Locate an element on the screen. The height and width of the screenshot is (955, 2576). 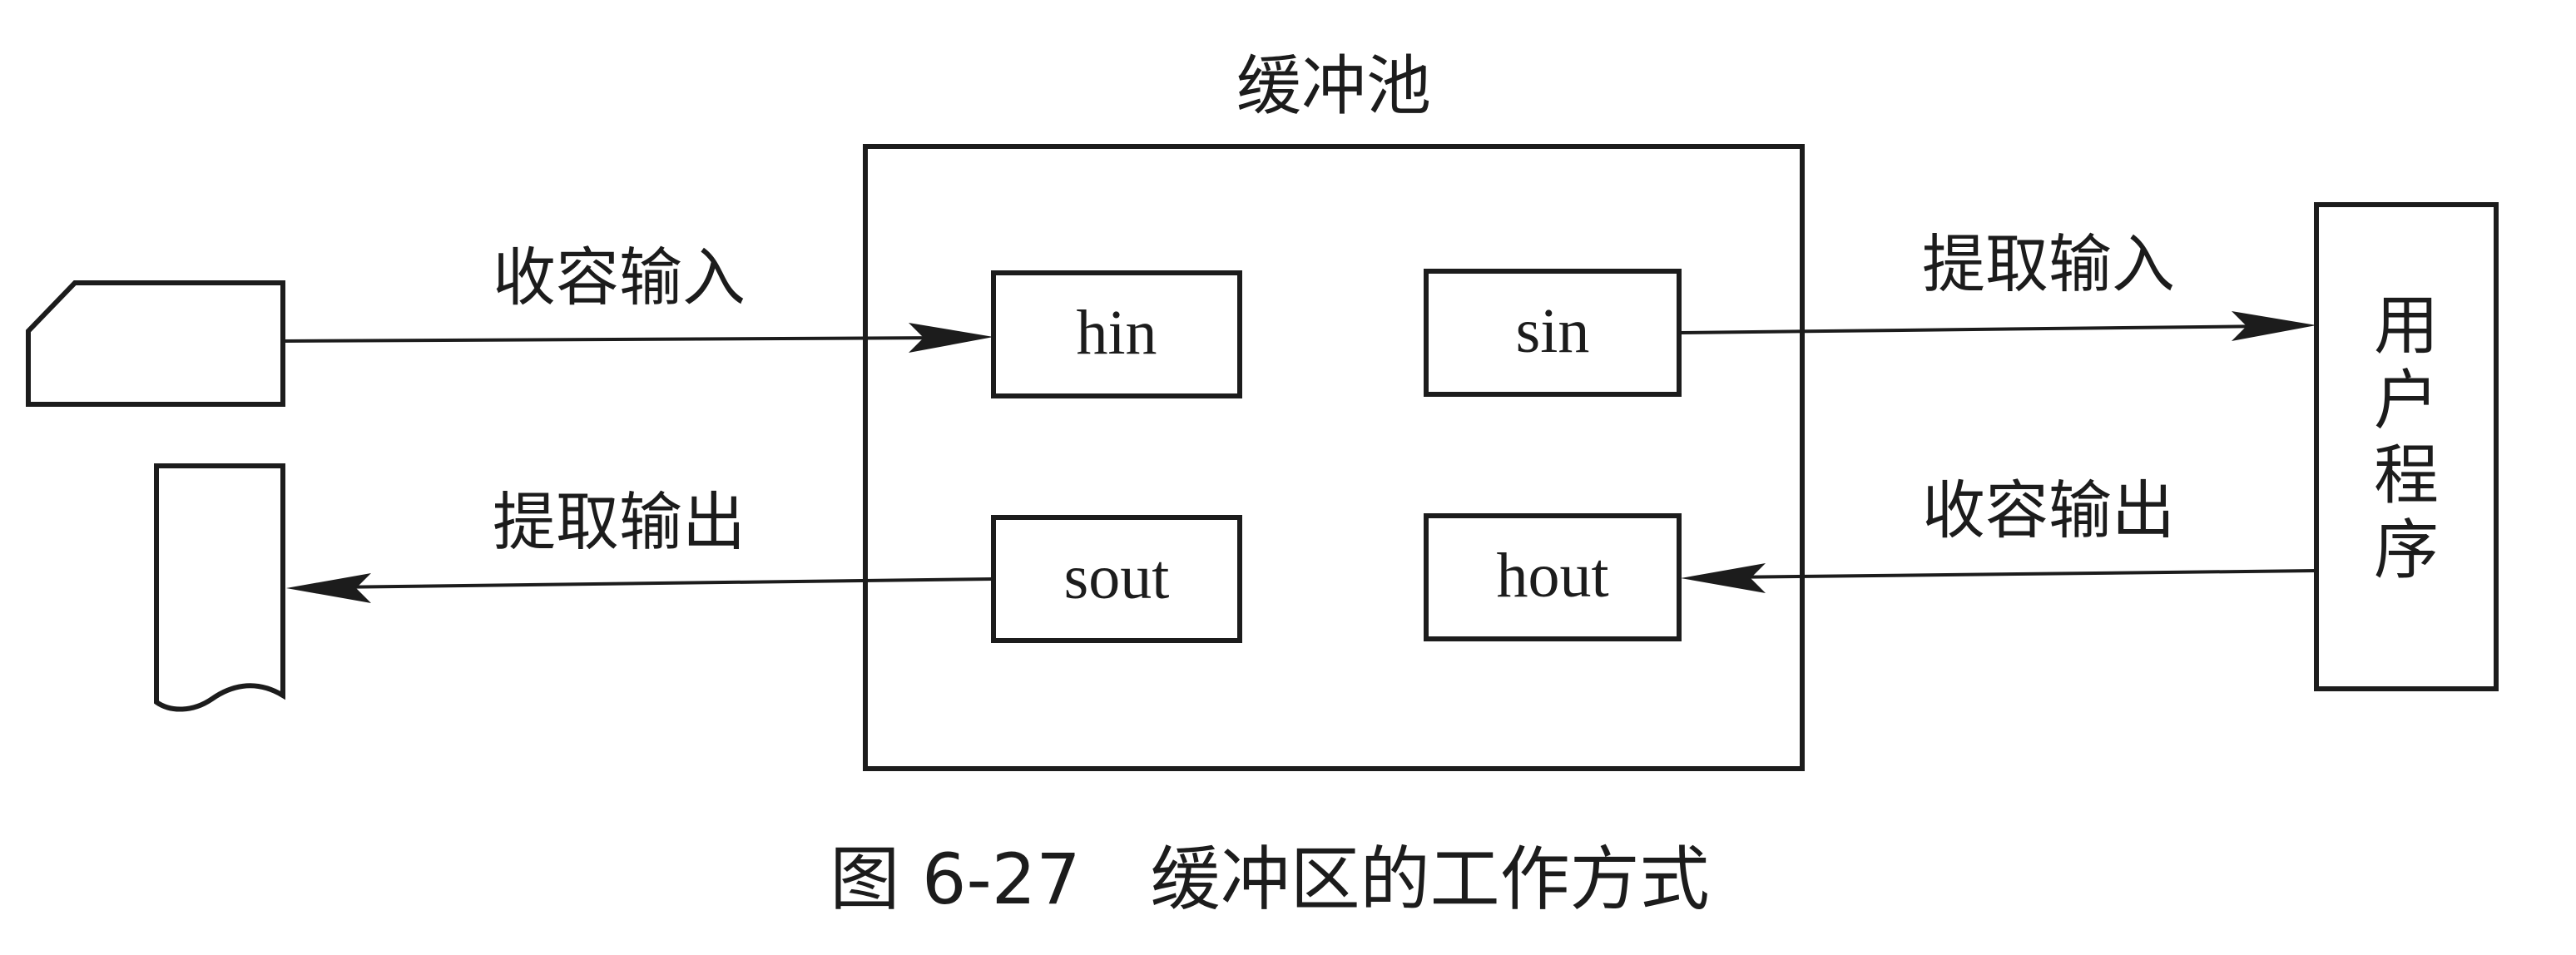
label-collect-output: 收容输出 is located at coordinates (2049, 510).